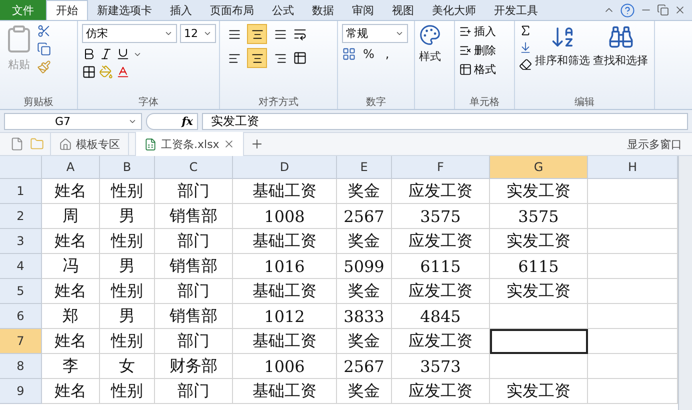 The width and height of the screenshot is (692, 410). What do you see at coordinates (525, 30) in the screenshot?
I see `sum-icon` at bounding box center [525, 30].